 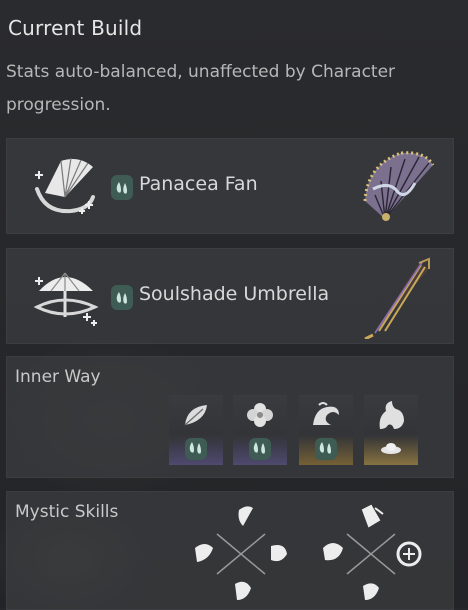 I want to click on beast-icon, so click(x=391, y=415).